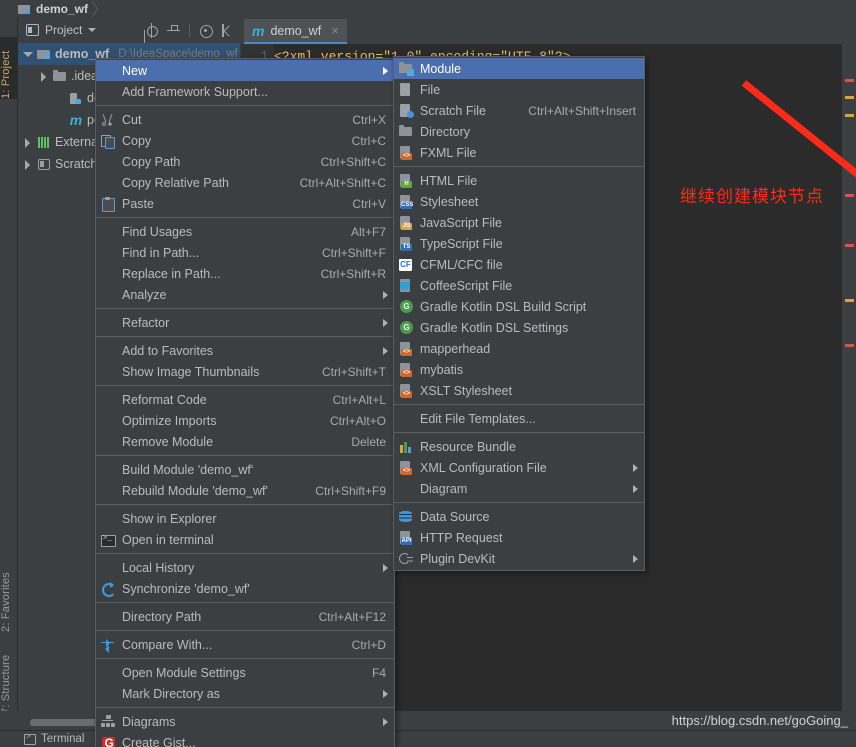 This screenshot has width=856, height=747. I want to click on sidebar-tab-structure: 7: Structure, so click(9, 678).